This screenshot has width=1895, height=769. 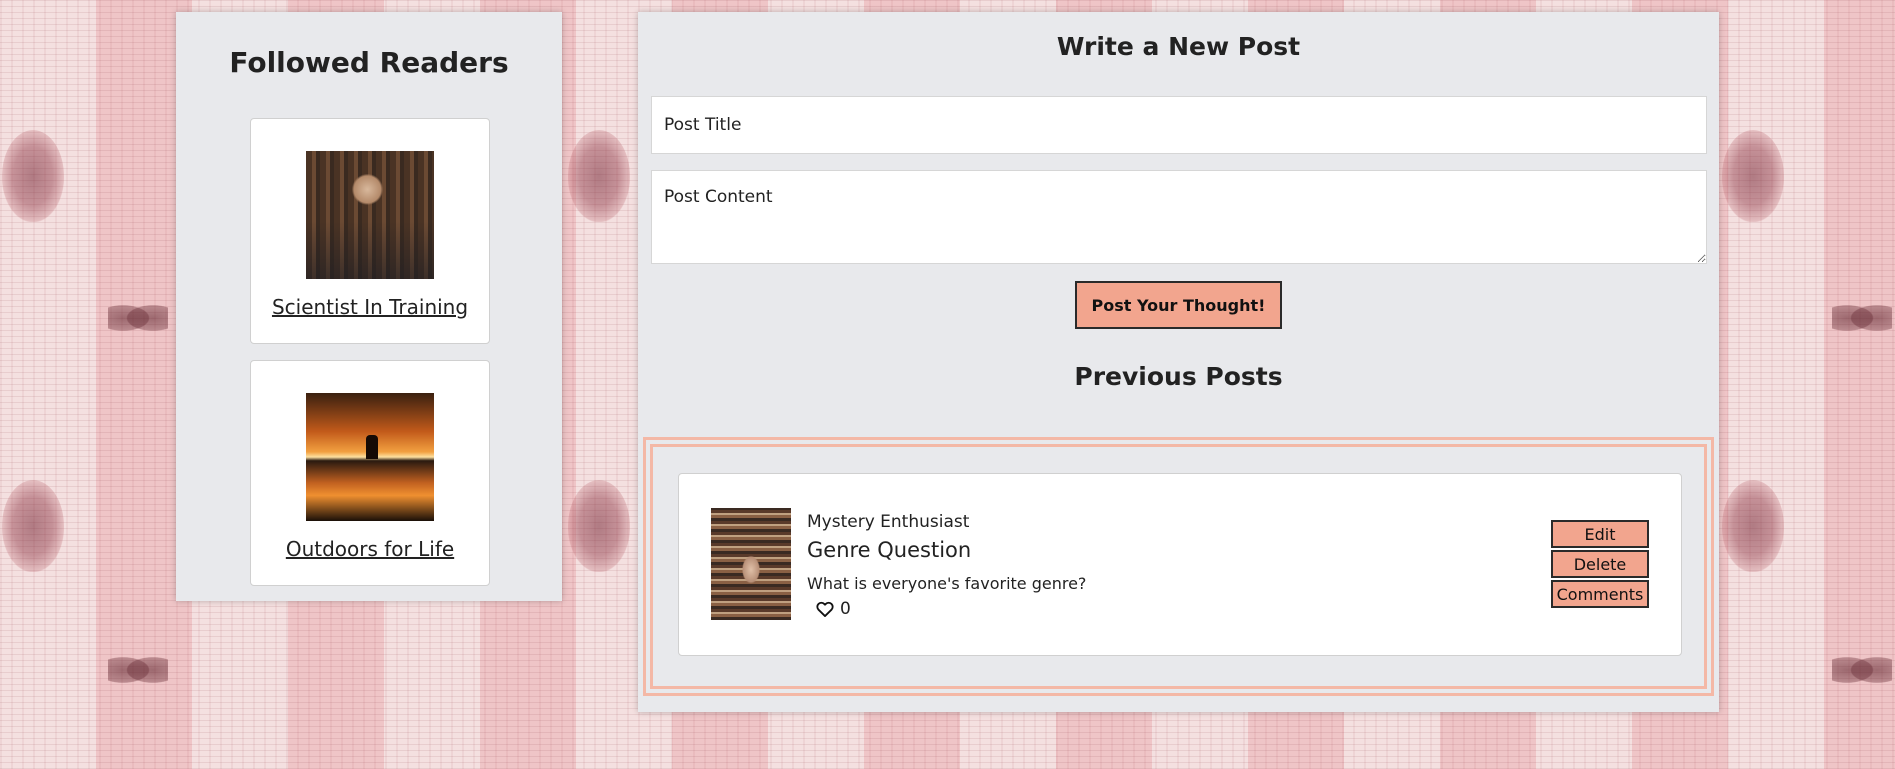 I want to click on delete-button: Delete, so click(x=1600, y=564).